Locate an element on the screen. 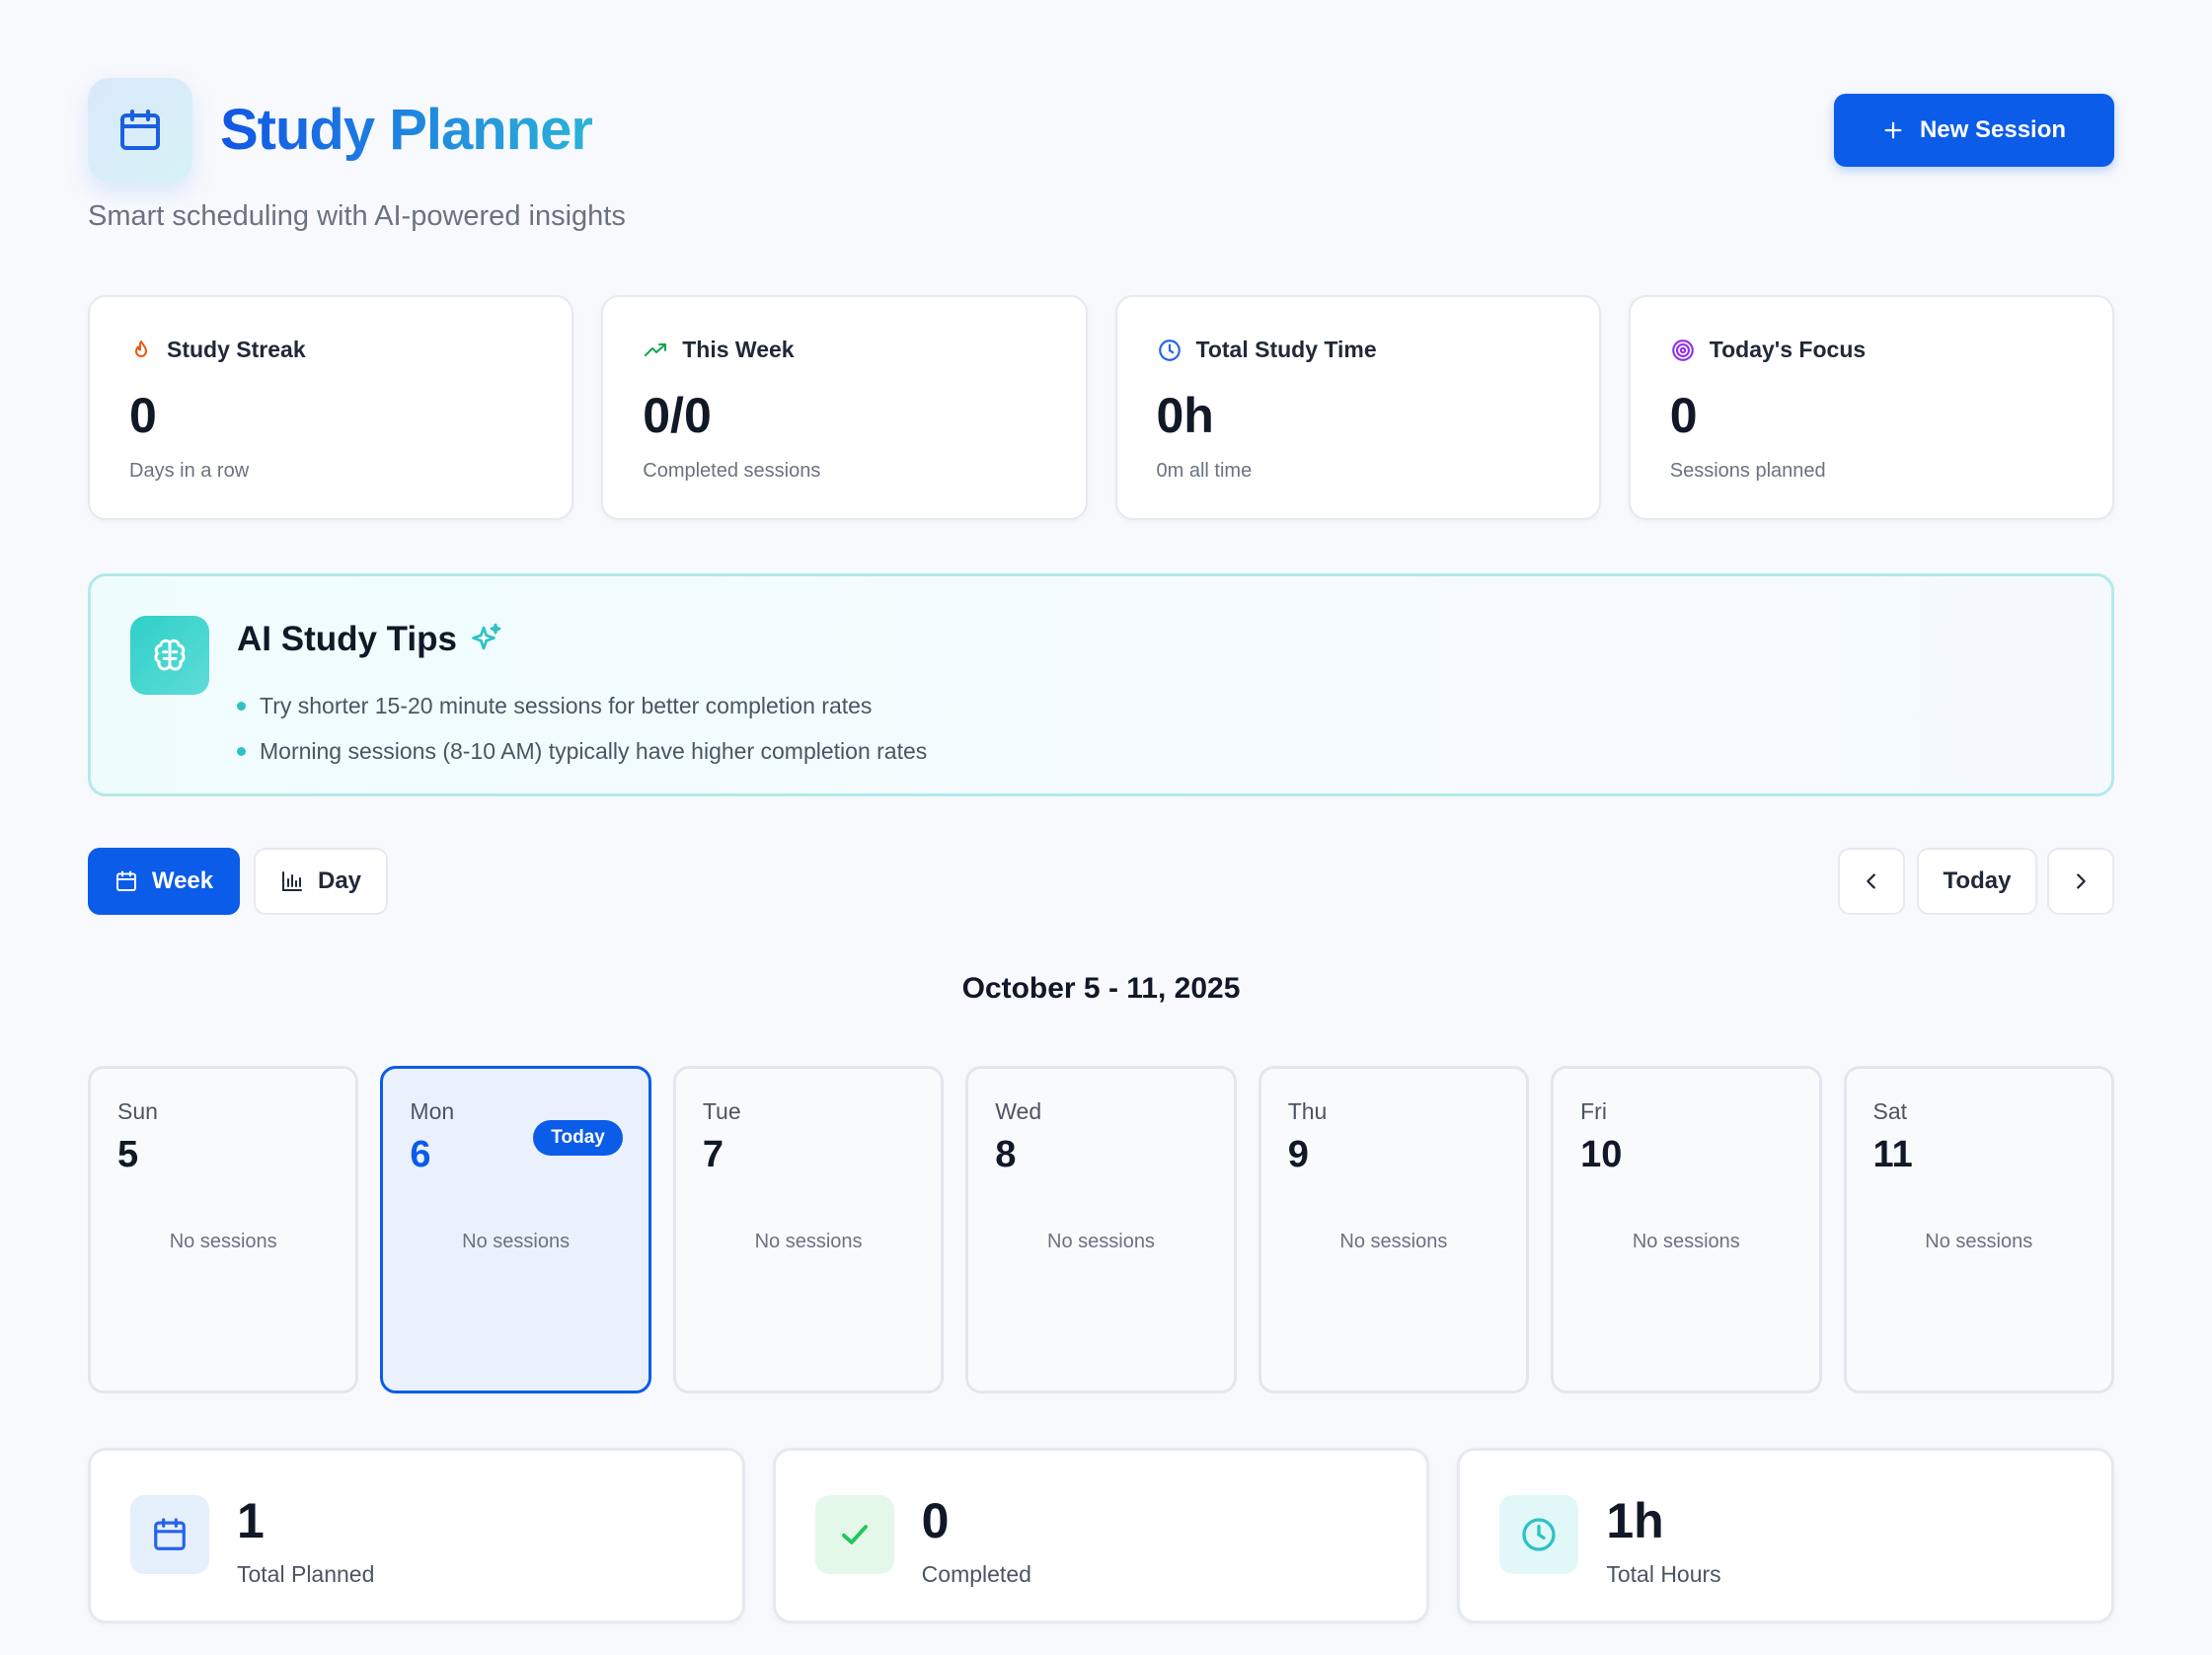  summary-card-total-hours: 1h Total Hours is located at coordinates (1786, 1535).